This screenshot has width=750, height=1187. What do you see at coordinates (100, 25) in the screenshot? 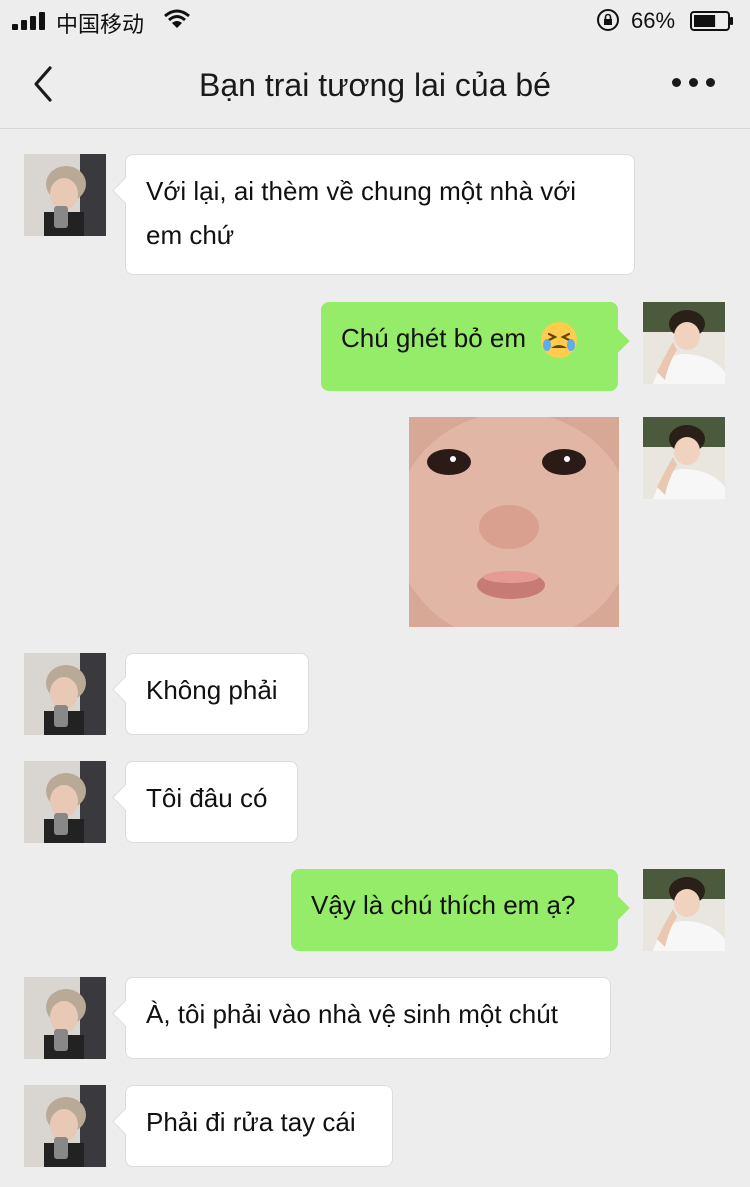
I see `carrier-name: 中国移动` at bounding box center [100, 25].